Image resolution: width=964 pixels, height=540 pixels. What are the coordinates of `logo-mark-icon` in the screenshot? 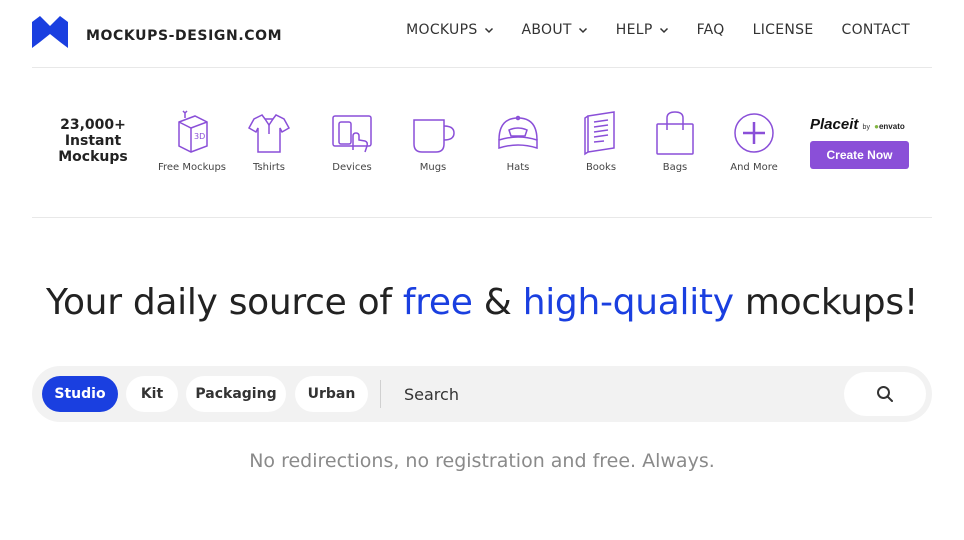 It's located at (50, 32).